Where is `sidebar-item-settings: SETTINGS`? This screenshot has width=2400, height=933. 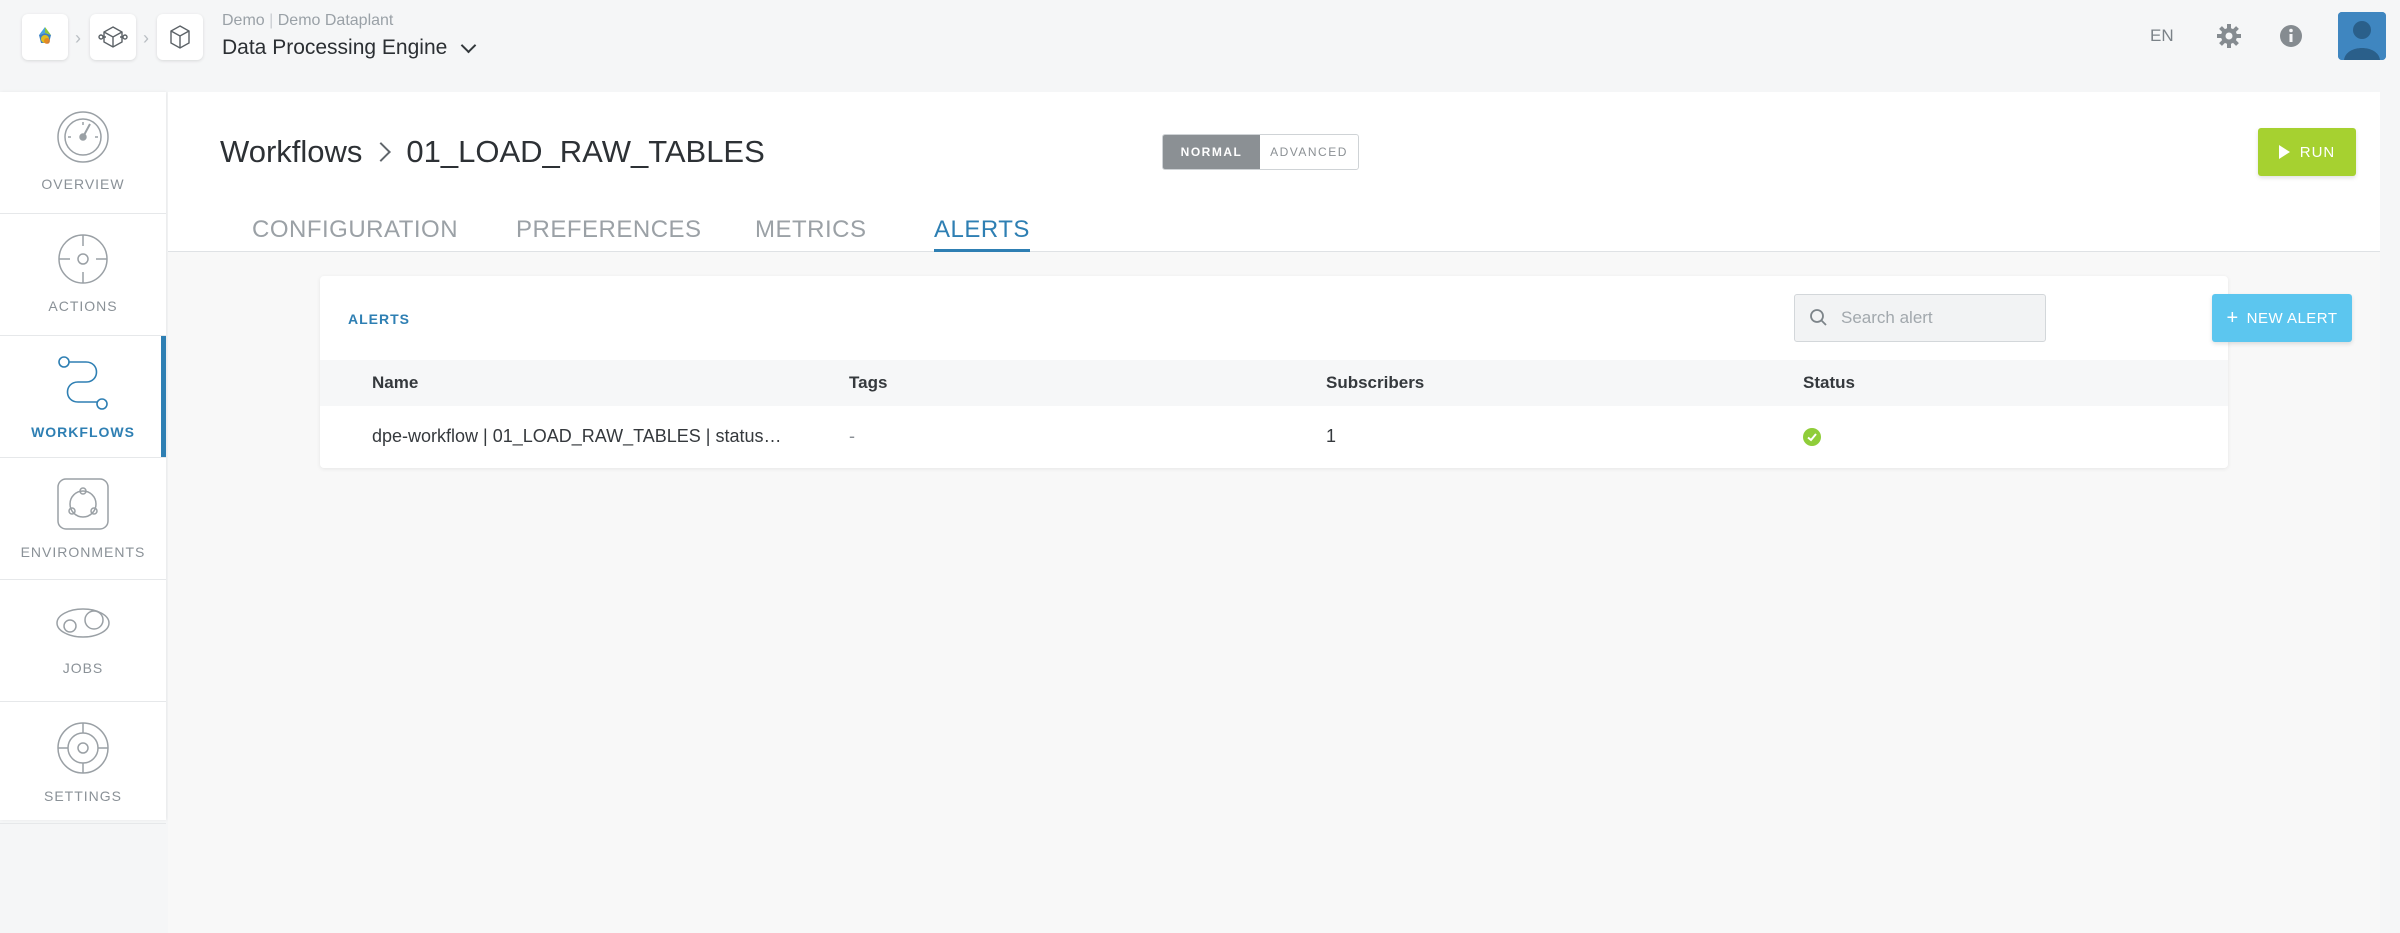
sidebar-item-settings: SETTINGS is located at coordinates (83, 763).